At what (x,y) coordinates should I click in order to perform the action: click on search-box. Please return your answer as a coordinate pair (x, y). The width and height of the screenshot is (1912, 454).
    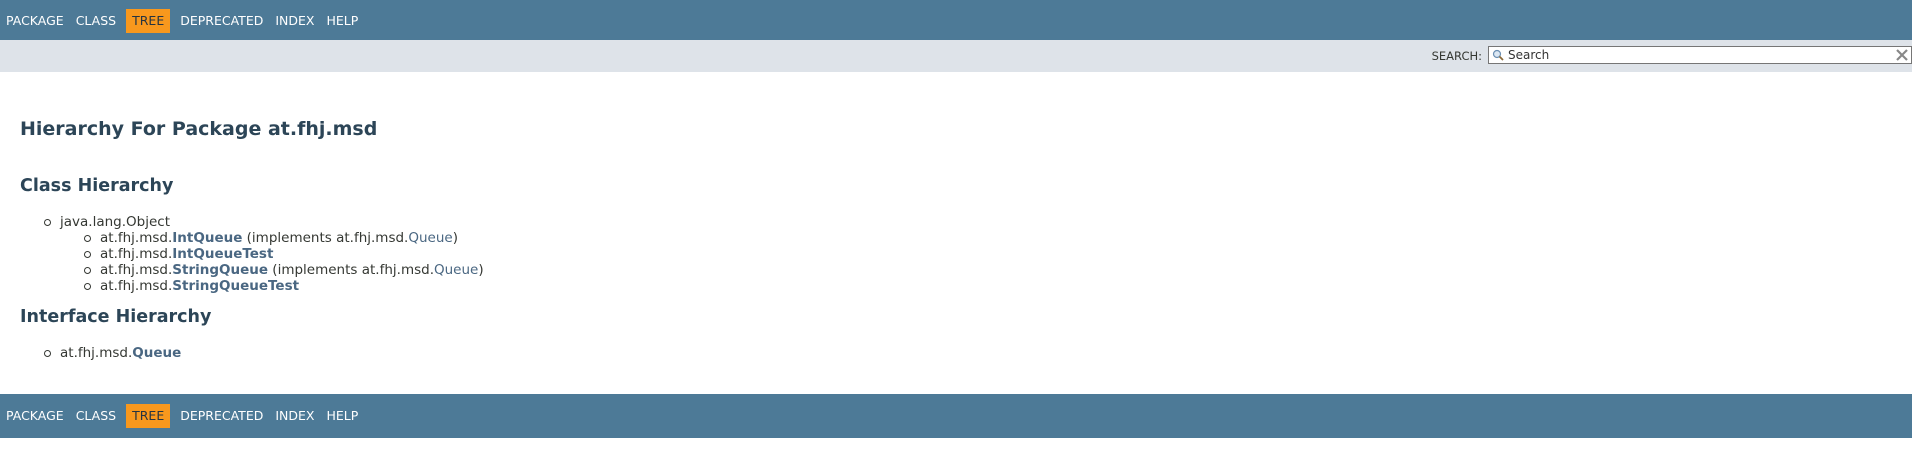
    Looking at the image, I should click on (1700, 55).